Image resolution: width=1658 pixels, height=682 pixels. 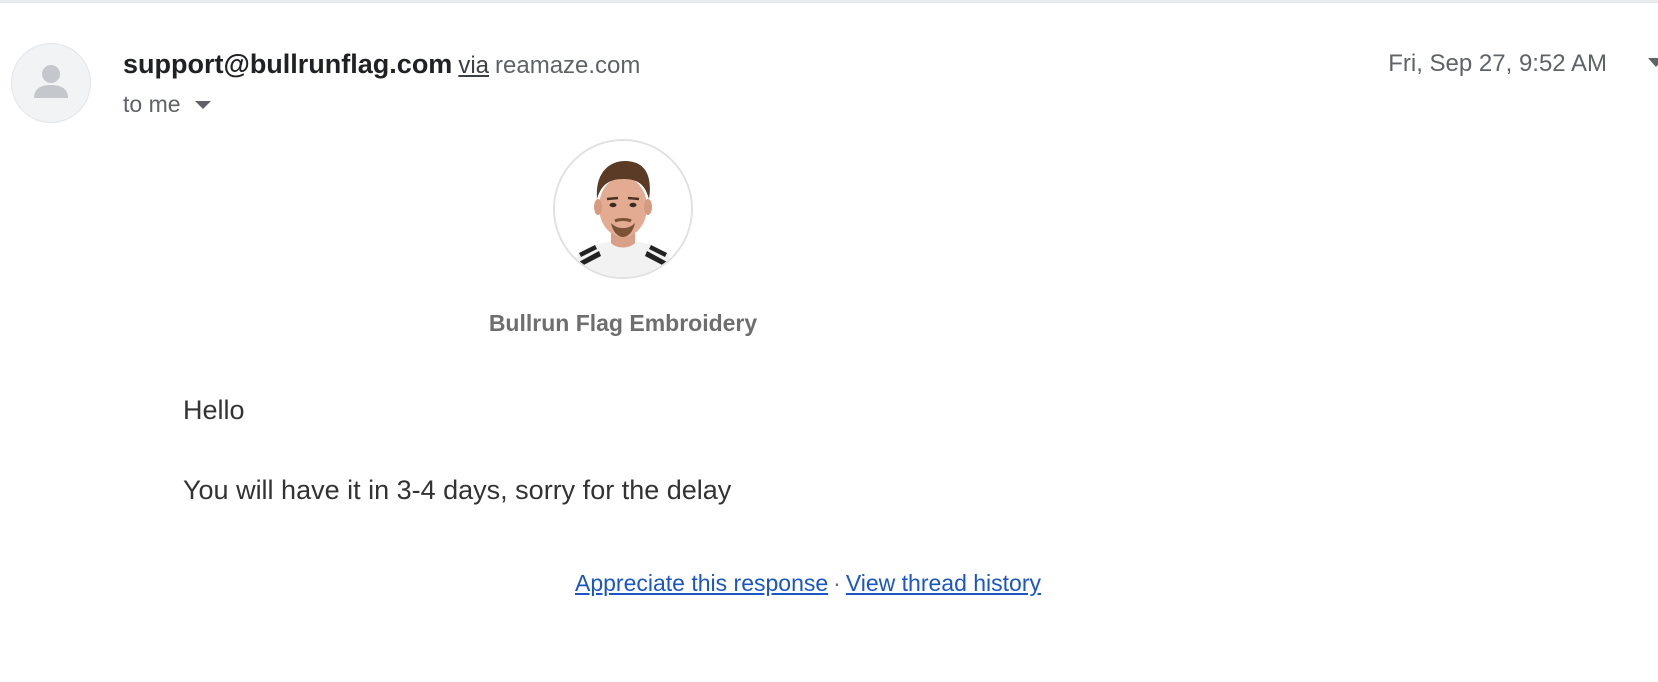 What do you see at coordinates (1497, 63) in the screenshot?
I see `message-date: Fri, Sep 27, 9:52 AM` at bounding box center [1497, 63].